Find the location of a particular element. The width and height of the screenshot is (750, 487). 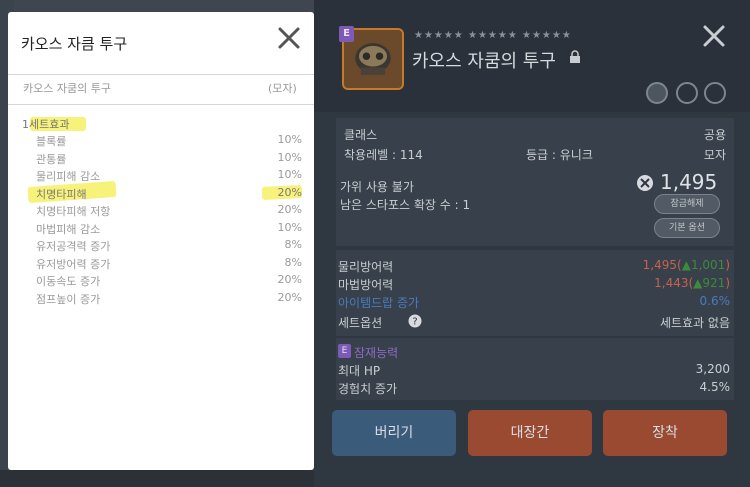

set-effect-label: 1세트효과 is located at coordinates (46, 124).